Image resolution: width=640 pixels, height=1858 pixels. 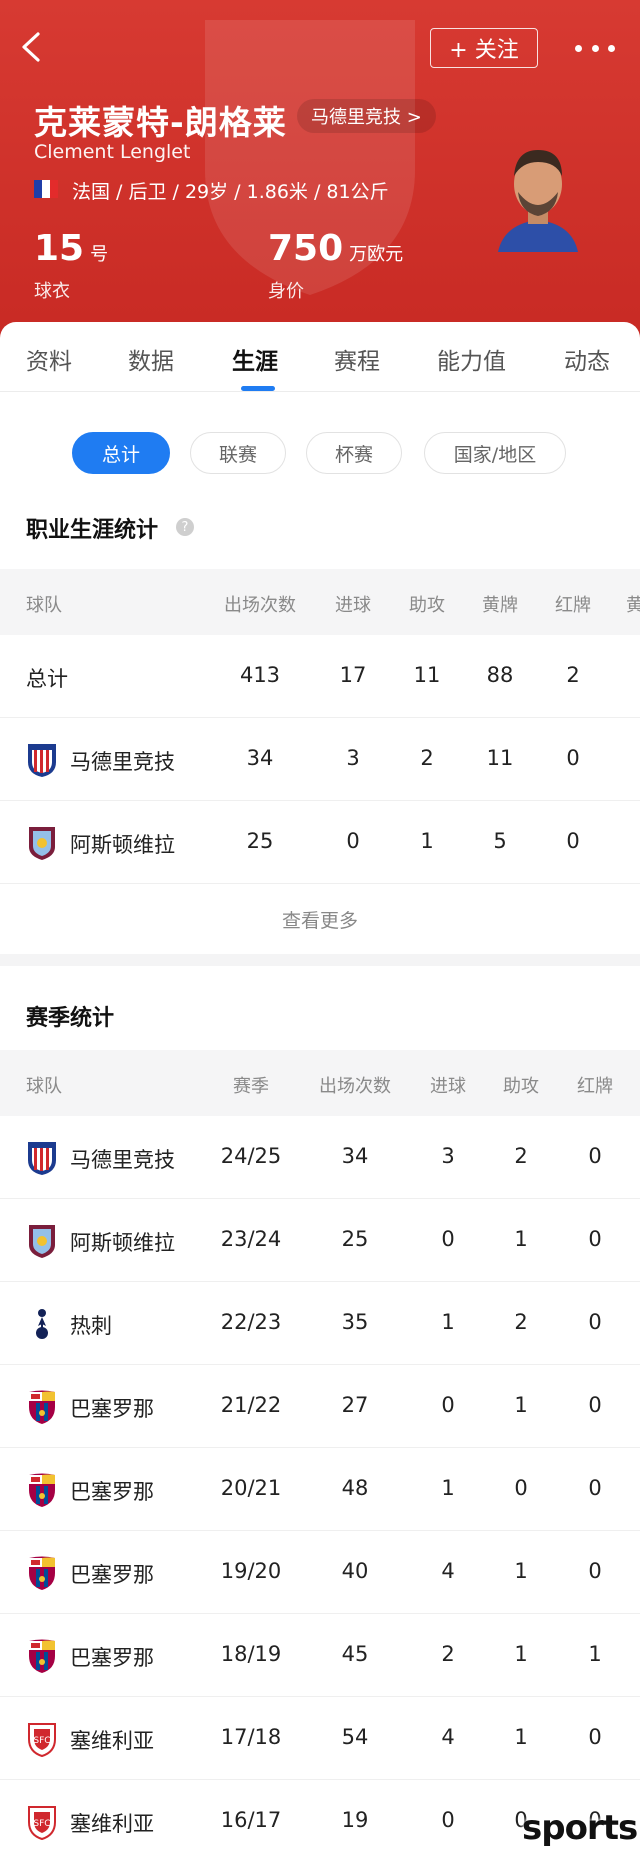 What do you see at coordinates (260, 841) in the screenshot?
I see `apps: 25` at bounding box center [260, 841].